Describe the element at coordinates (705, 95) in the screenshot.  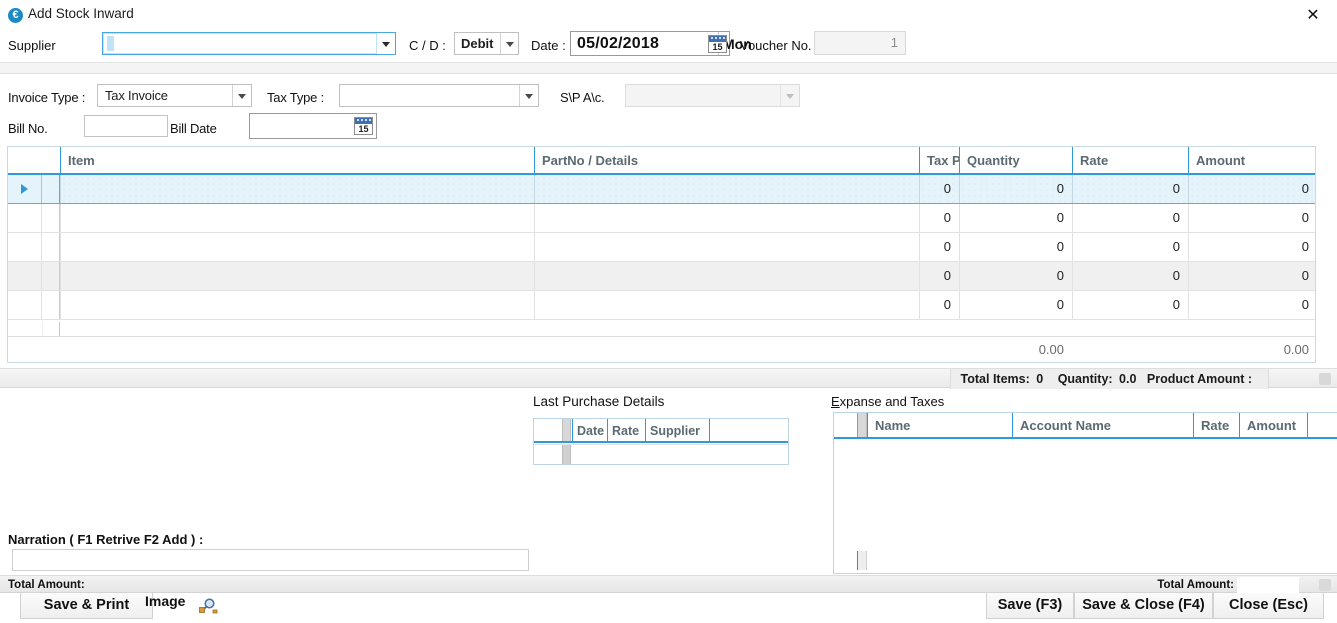
I see `sp-ac-value` at that location.